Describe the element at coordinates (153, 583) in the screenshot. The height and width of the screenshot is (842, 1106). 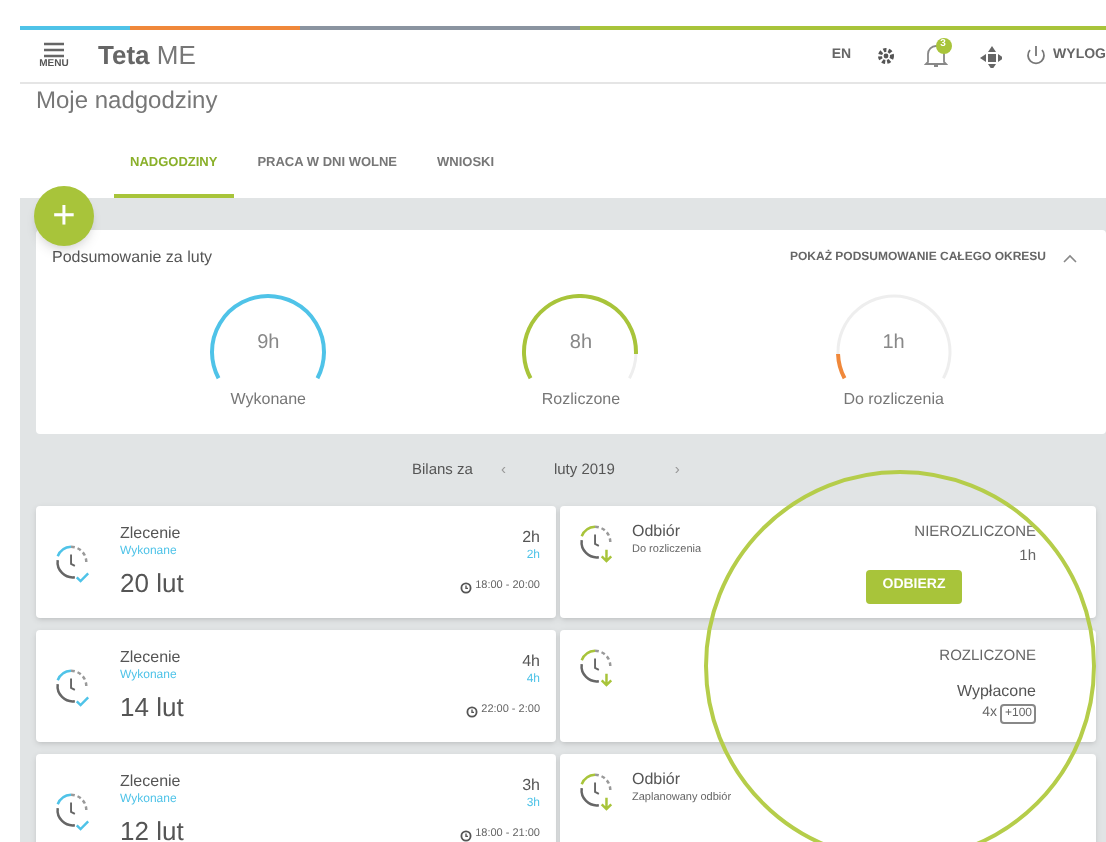
I see `entry-date: 20 lut` at that location.